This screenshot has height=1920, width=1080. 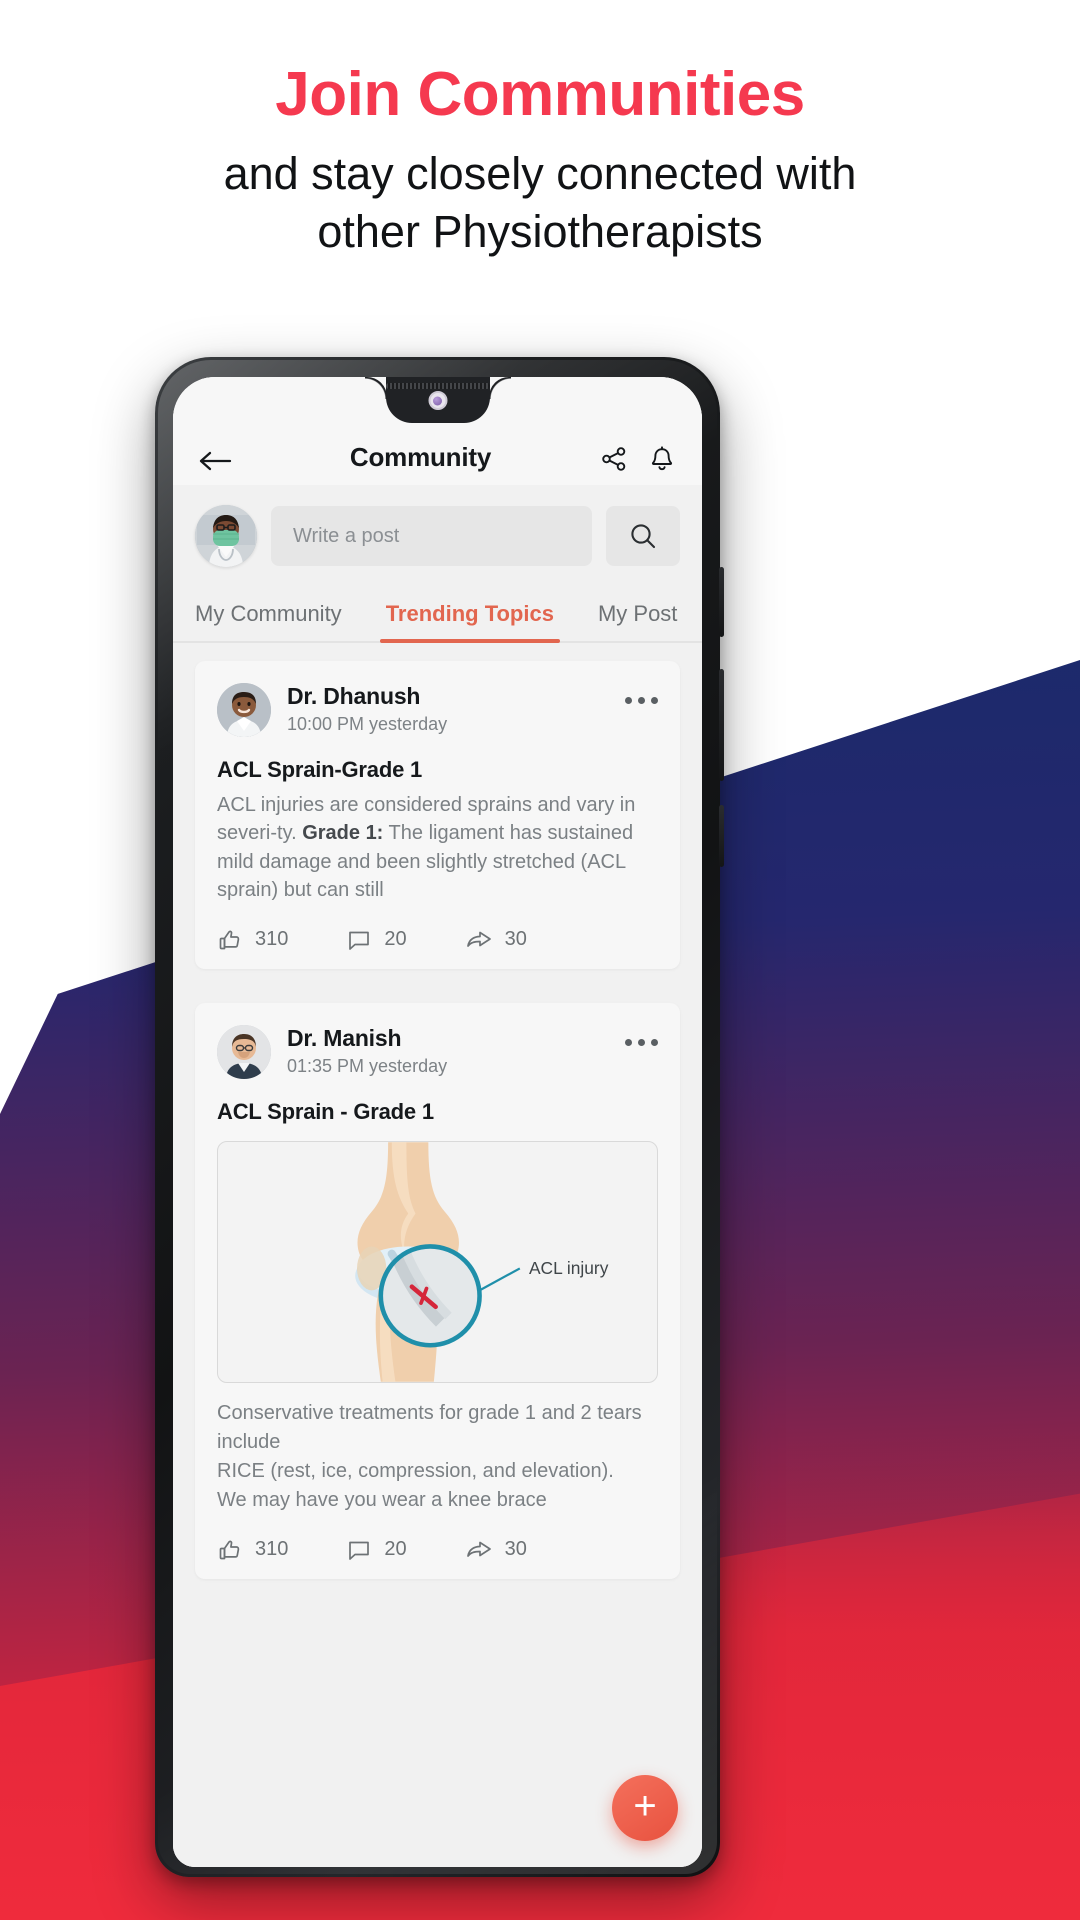 I want to click on post-timestamp: 01:35 PM yesterday, so click(x=367, y=1066).